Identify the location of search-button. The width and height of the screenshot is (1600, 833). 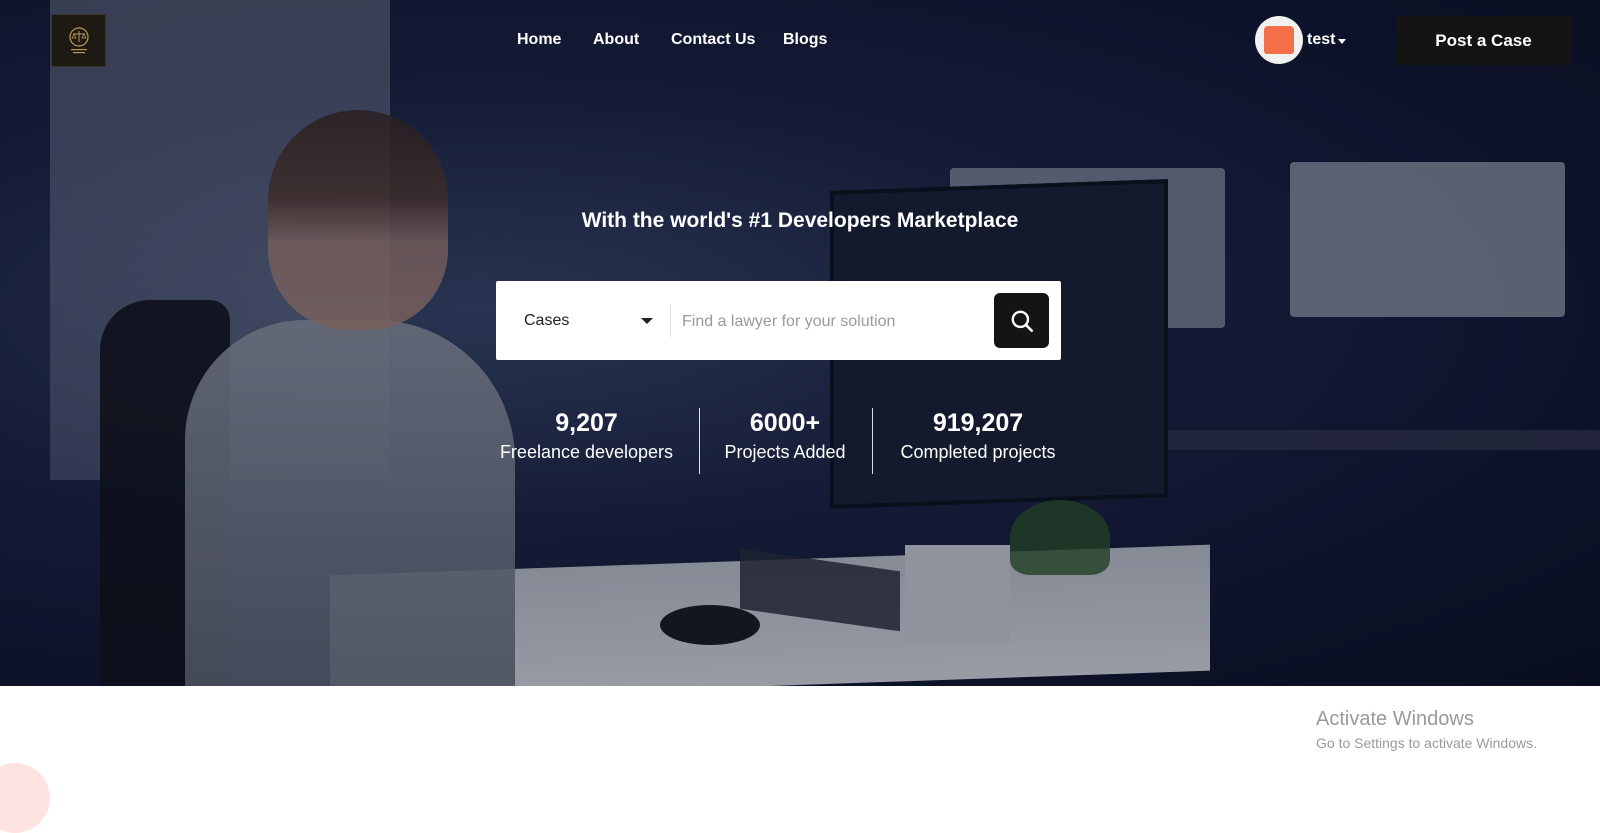
(1021, 320).